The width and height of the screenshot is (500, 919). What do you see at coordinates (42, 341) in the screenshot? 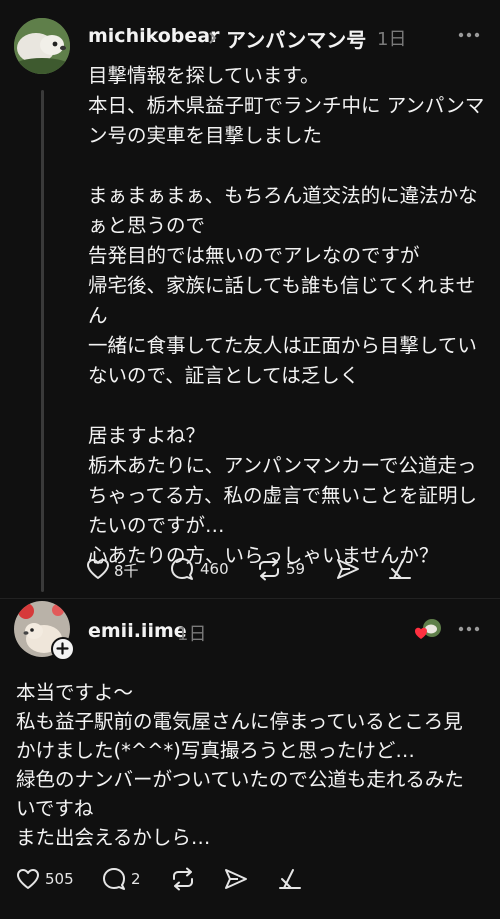
I see `thread-line` at bounding box center [42, 341].